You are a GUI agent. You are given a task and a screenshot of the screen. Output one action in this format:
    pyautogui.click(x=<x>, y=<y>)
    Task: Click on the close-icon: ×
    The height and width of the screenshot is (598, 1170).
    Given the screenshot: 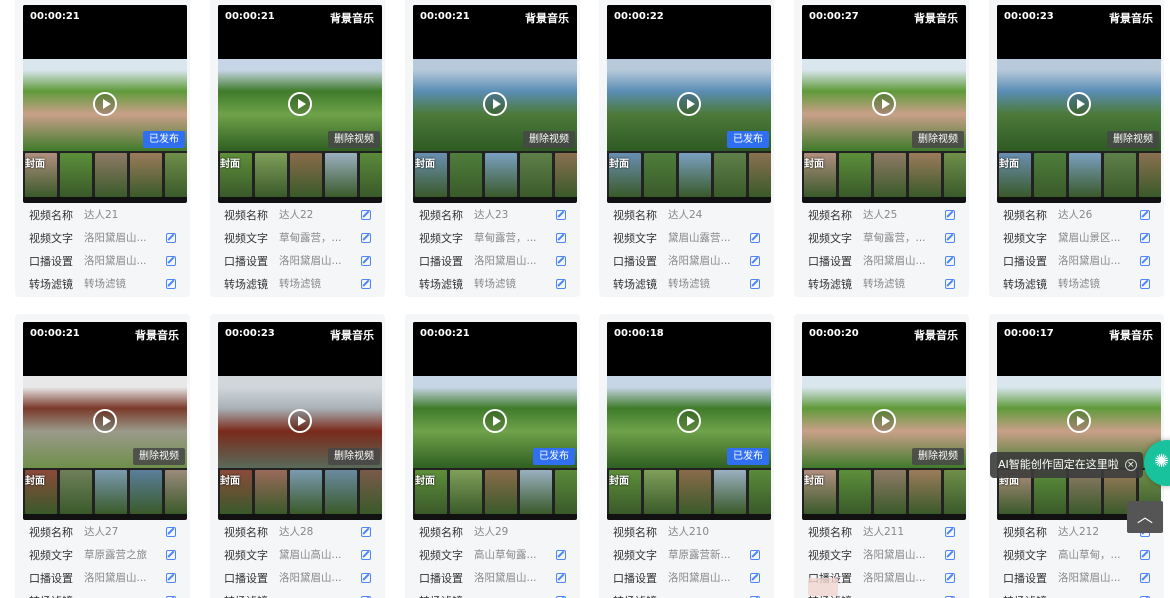 What is the action you would take?
    pyautogui.click(x=1130, y=465)
    